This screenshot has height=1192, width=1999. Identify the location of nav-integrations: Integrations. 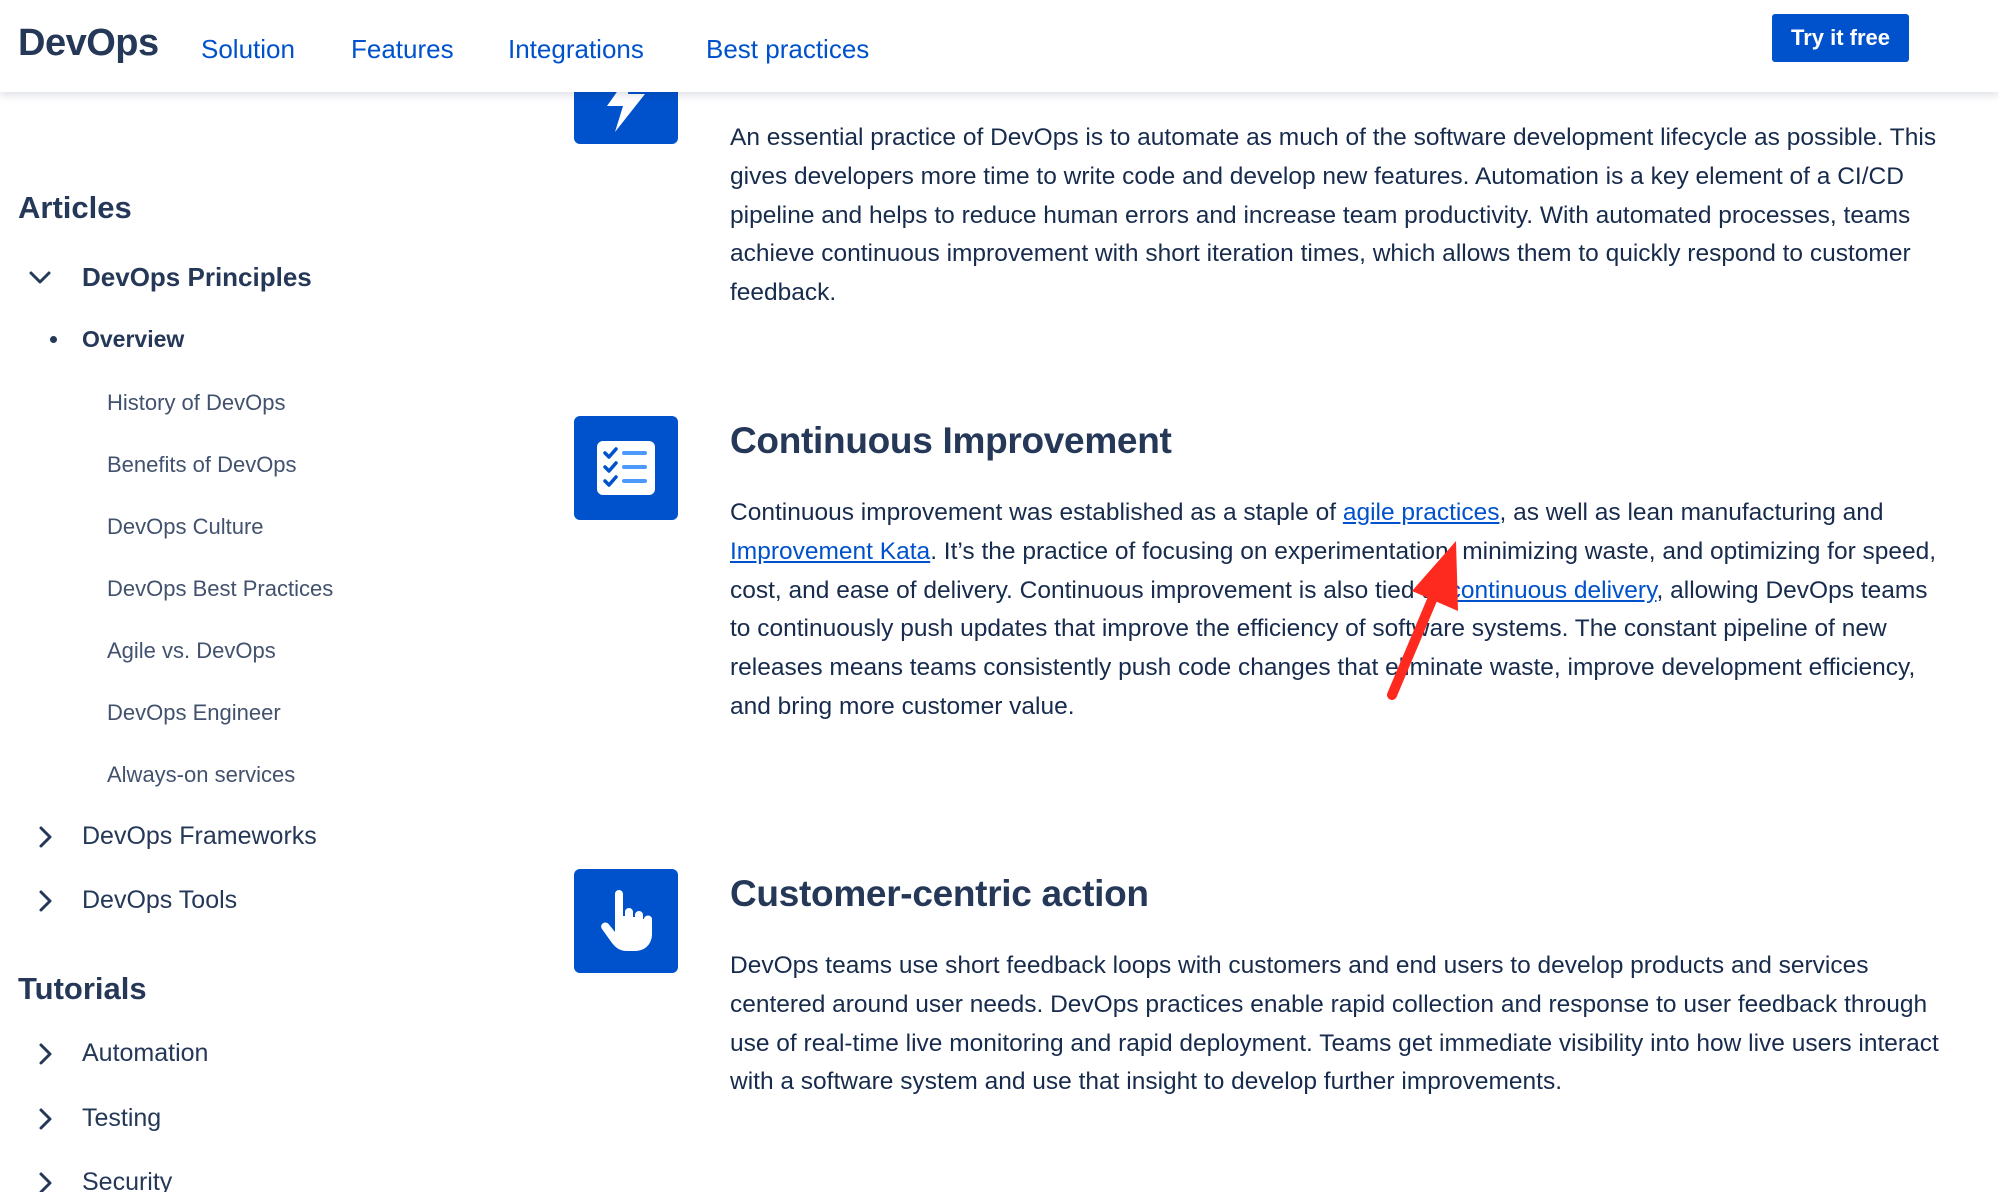
(576, 49).